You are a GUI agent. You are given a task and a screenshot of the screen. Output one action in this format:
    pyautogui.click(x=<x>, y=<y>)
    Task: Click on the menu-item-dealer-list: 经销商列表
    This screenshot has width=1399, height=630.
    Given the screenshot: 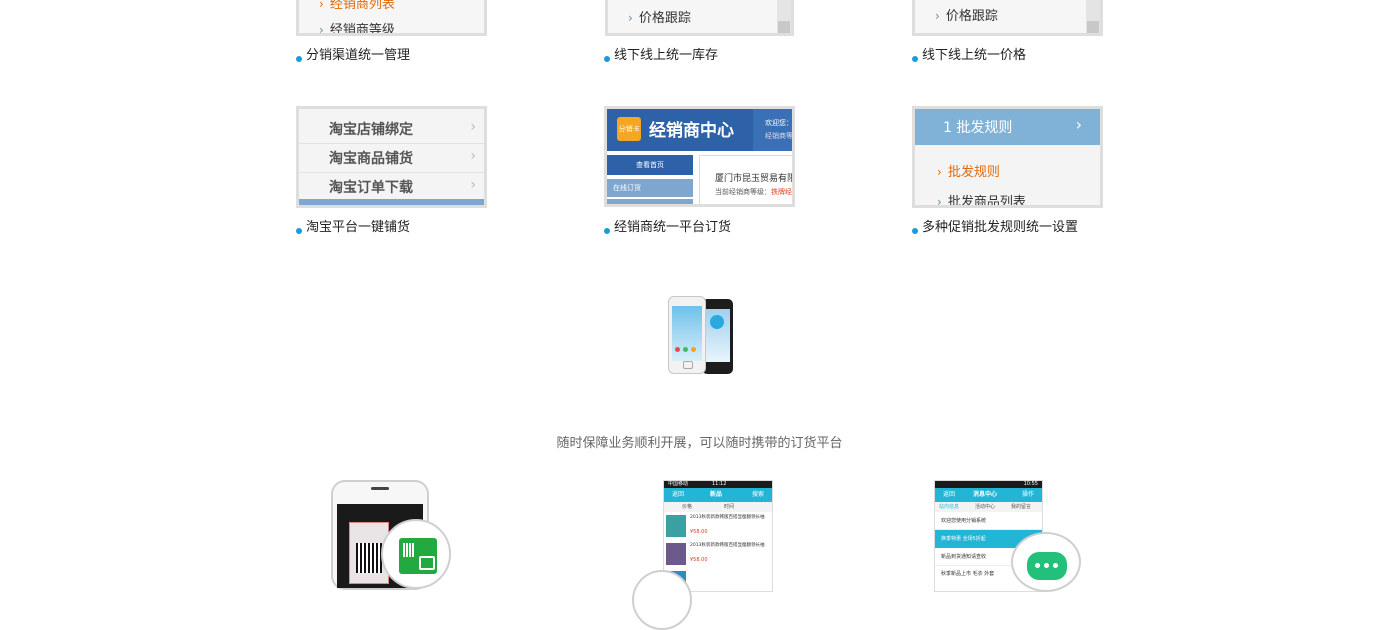 What is the action you would take?
    pyautogui.click(x=362, y=6)
    